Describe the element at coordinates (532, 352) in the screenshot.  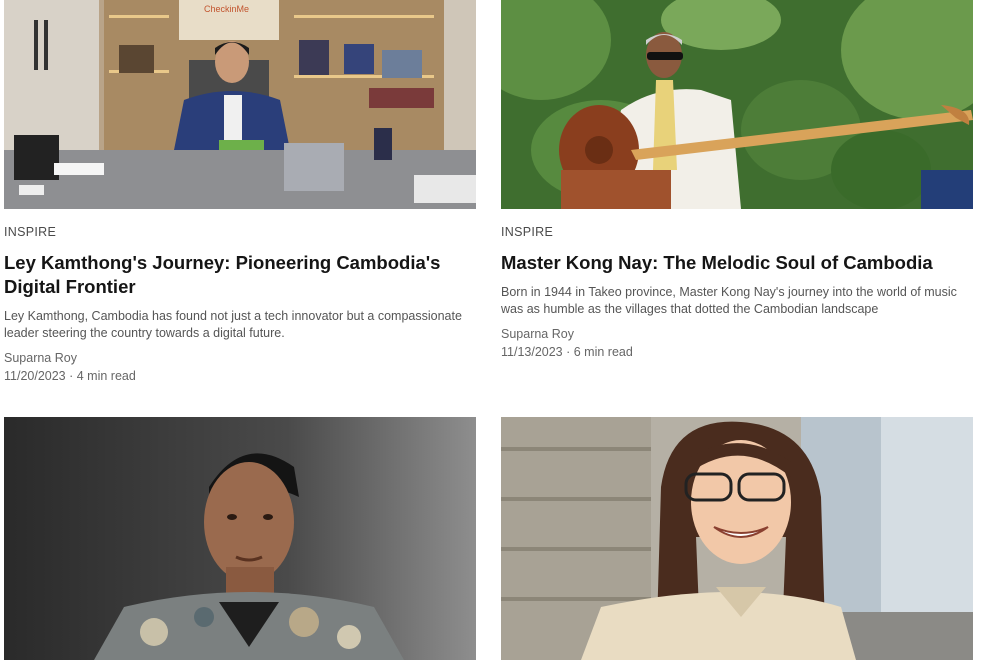
I see `article-date: 11/13/2023` at that location.